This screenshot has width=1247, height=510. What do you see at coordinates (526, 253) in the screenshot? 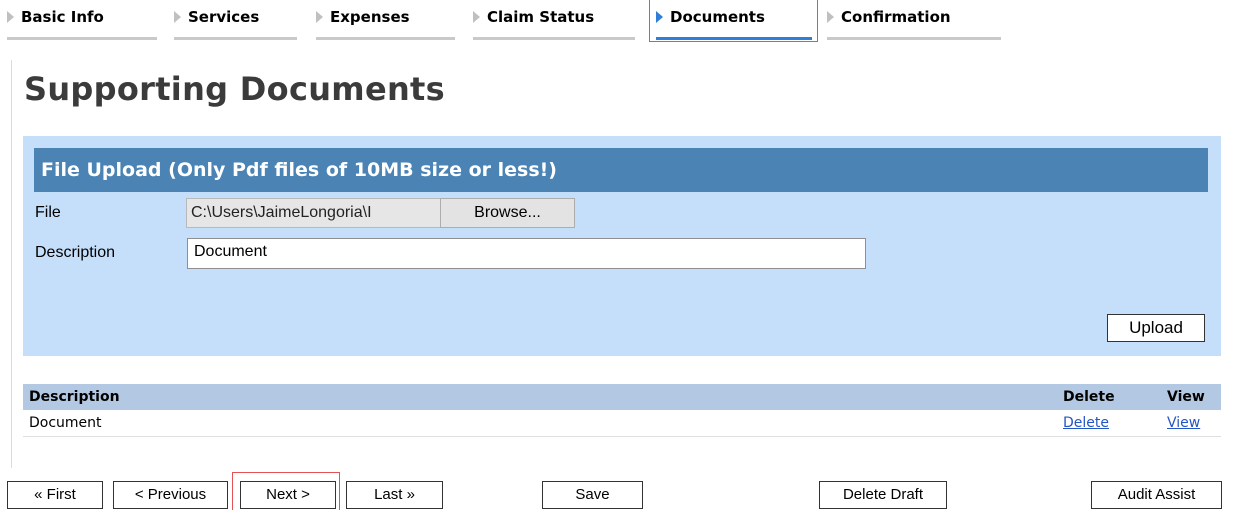
I see `description-input: Document` at bounding box center [526, 253].